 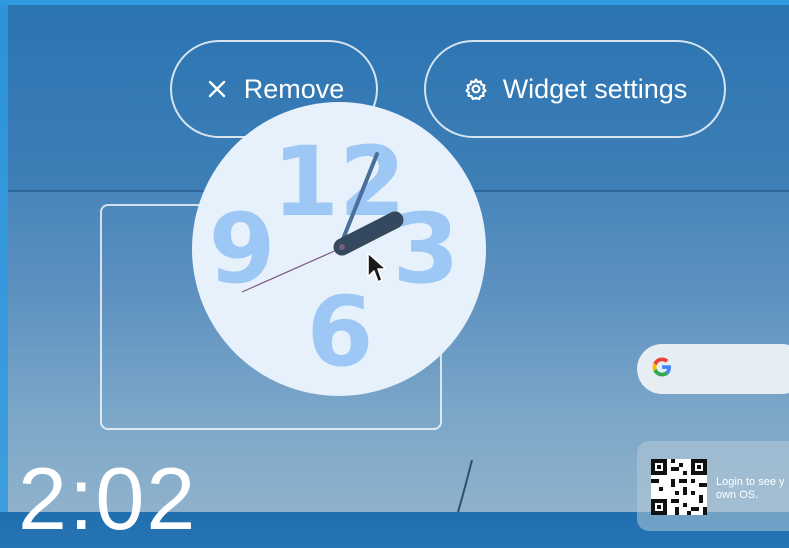 I want to click on qr-login-card: Login to see y own OS., so click(x=713, y=486).